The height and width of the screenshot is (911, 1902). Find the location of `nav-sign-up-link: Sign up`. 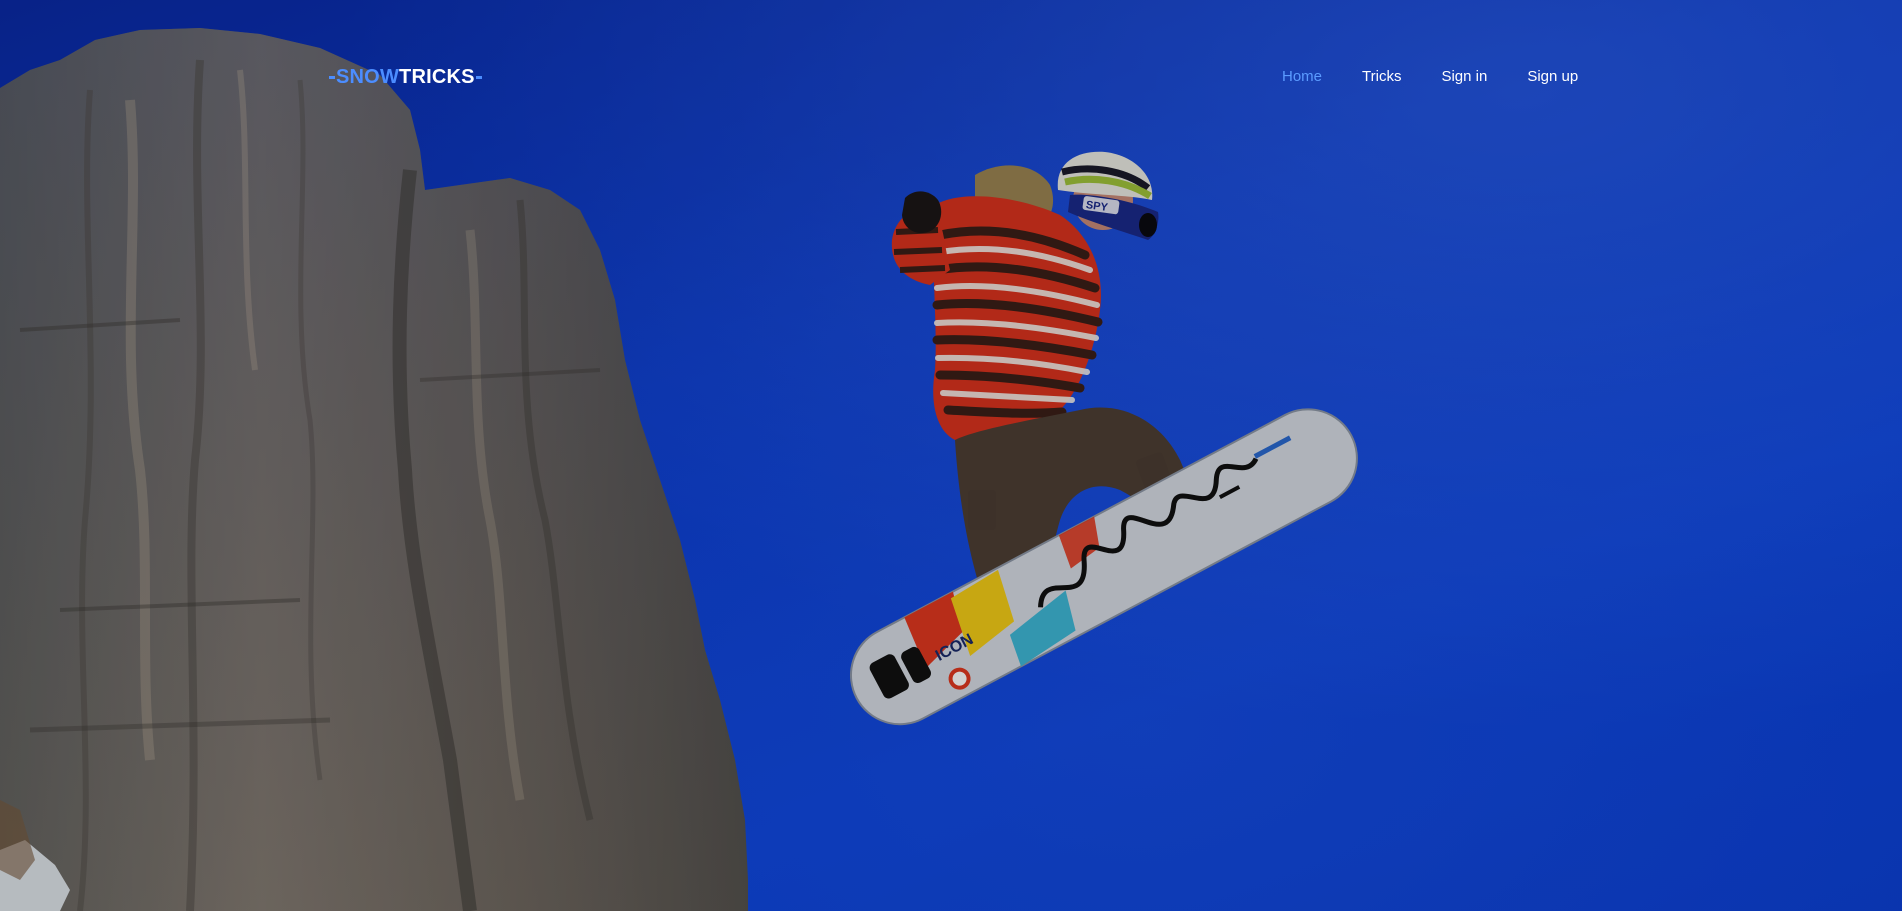

nav-sign-up-link: Sign up is located at coordinates (1552, 76).